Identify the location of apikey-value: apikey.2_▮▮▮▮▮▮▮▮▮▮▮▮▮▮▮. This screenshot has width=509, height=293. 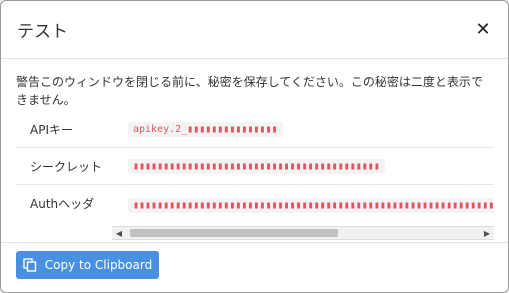
(205, 129).